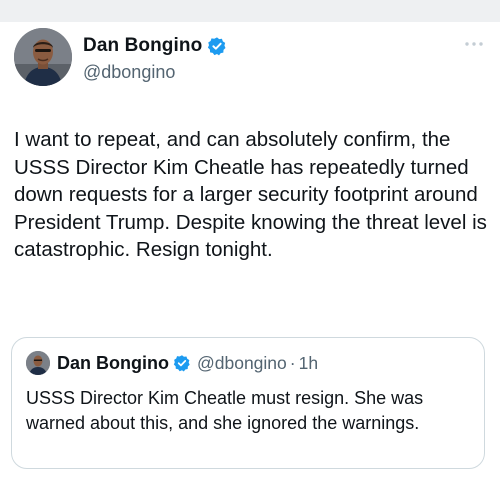 This screenshot has width=500, height=481. I want to click on avatar-image, so click(43, 57).